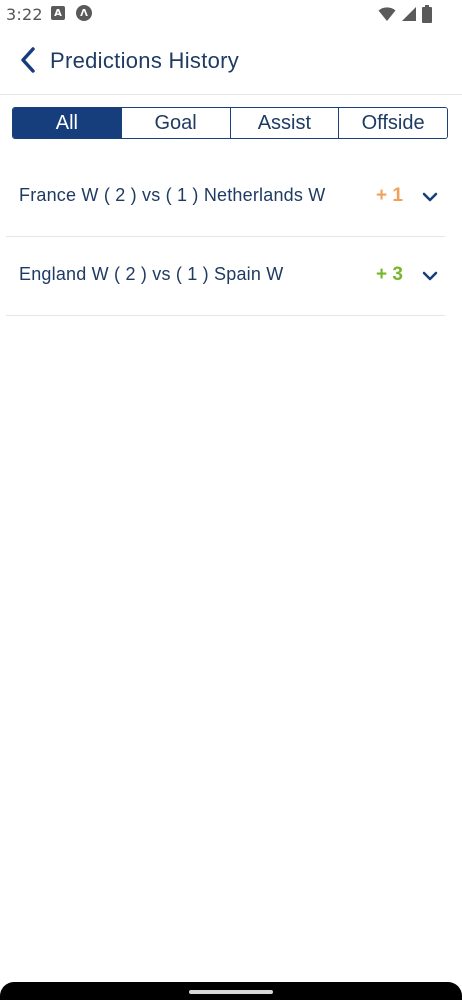 This screenshot has width=462, height=1000. Describe the element at coordinates (387, 16) in the screenshot. I see `wifi-icon` at that location.